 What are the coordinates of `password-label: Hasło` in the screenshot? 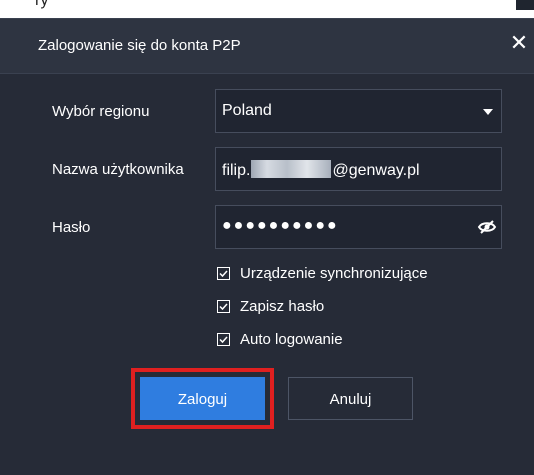 It's located at (71, 227).